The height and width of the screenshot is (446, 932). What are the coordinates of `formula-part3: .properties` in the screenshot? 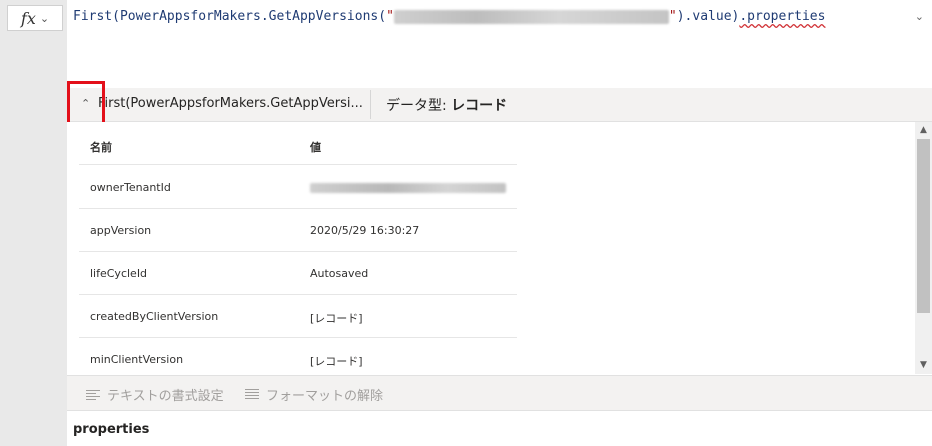 It's located at (782, 16).